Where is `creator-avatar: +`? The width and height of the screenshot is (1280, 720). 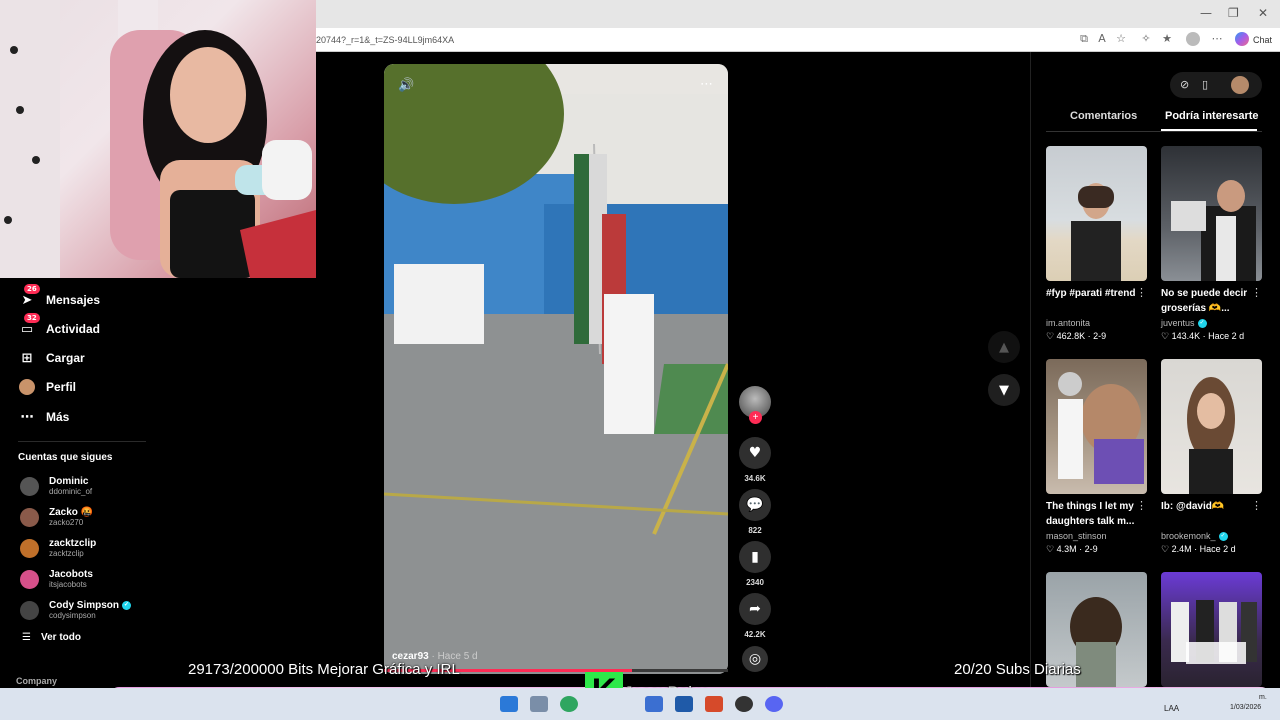
creator-avatar: + is located at coordinates (755, 405).